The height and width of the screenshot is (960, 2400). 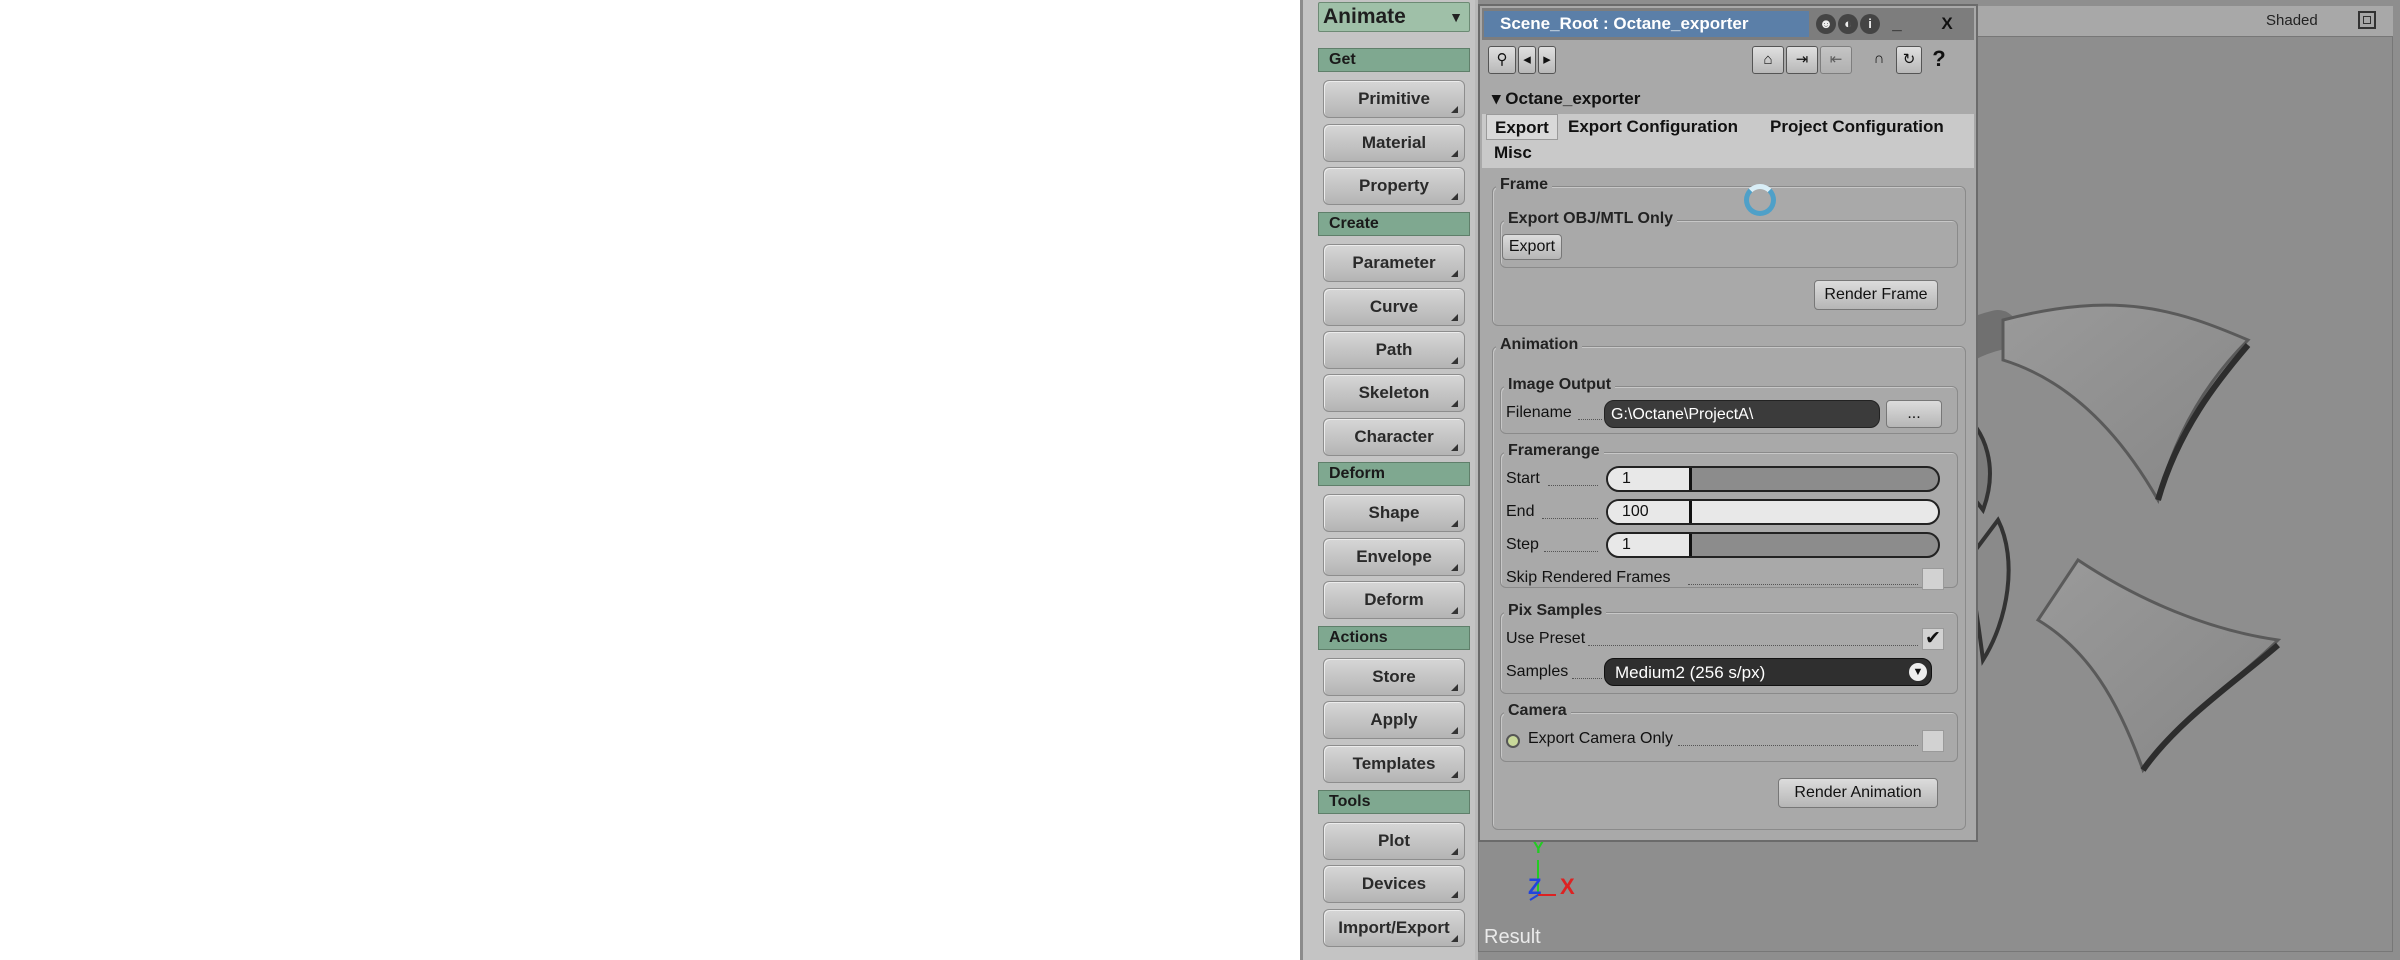 What do you see at coordinates (1364, 16) in the screenshot?
I see `mode-label: Animate` at bounding box center [1364, 16].